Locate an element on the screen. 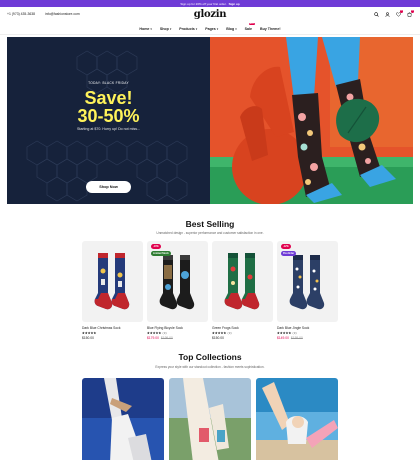 Image resolution: width=420 pixels, height=460 pixels. product-price: $149.00 $159.00 is located at coordinates (307, 338).